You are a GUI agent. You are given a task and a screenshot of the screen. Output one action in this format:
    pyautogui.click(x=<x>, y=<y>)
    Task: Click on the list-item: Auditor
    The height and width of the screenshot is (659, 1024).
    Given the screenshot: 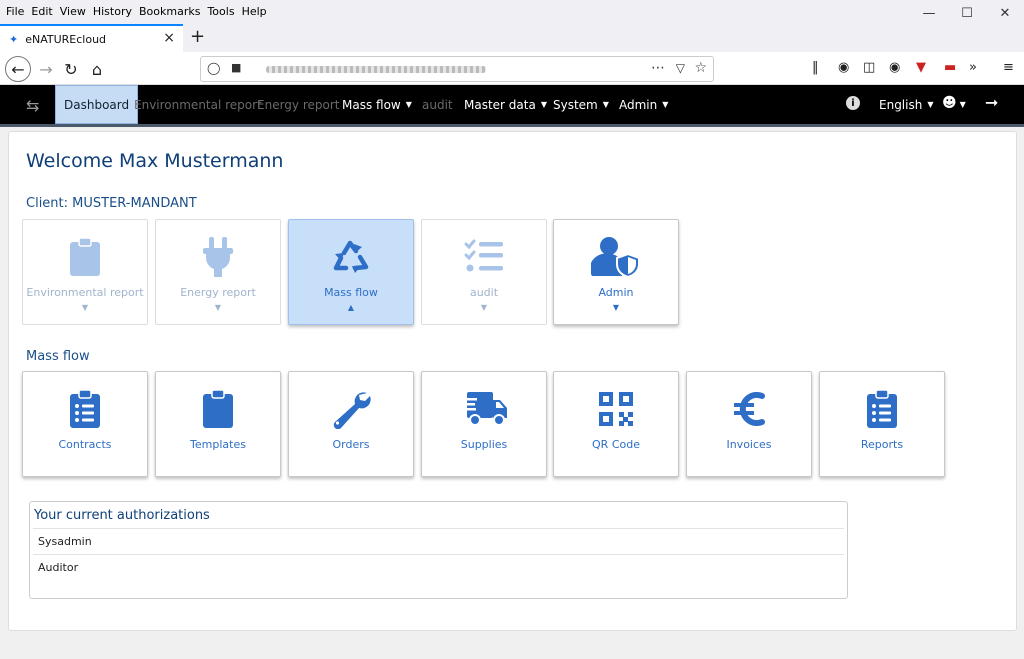 What is the action you would take?
    pyautogui.click(x=438, y=567)
    